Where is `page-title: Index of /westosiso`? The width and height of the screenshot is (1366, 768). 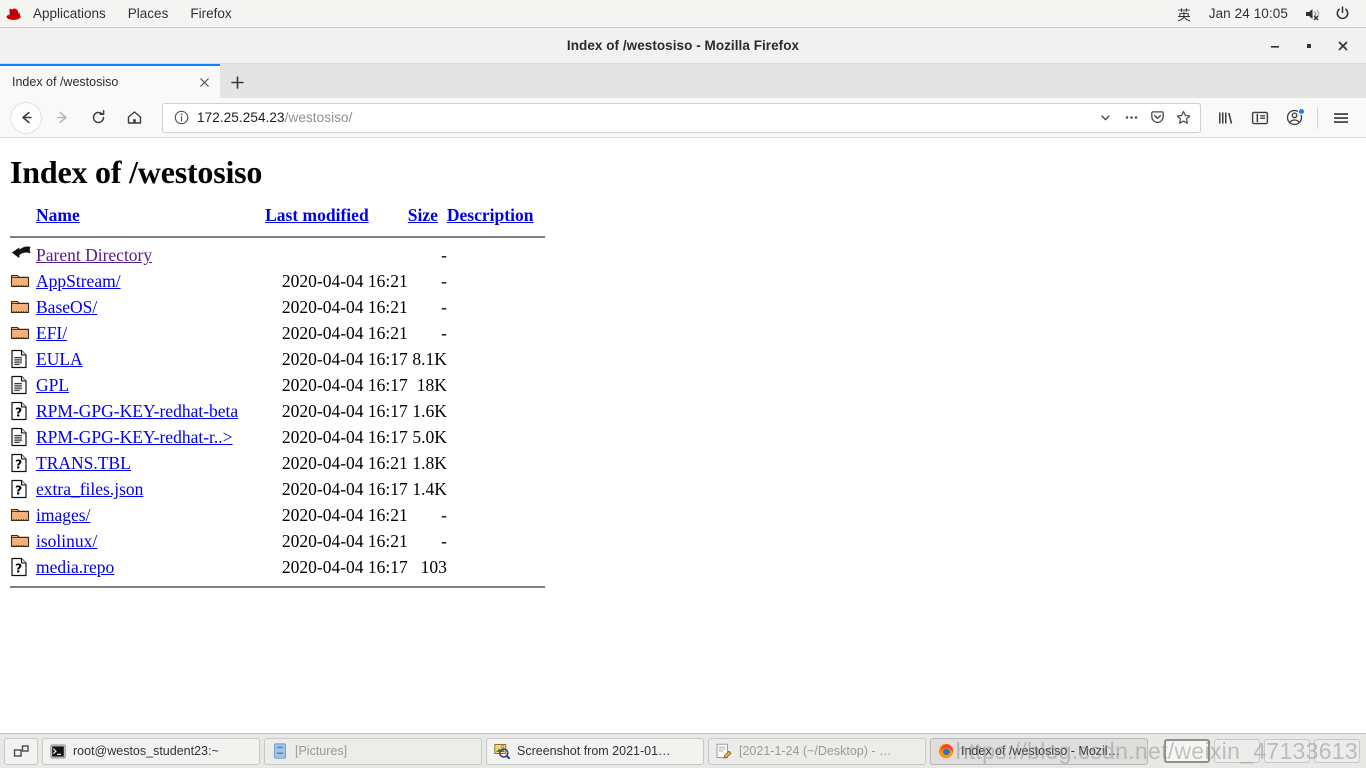 page-title: Index of /westosiso is located at coordinates (136, 172).